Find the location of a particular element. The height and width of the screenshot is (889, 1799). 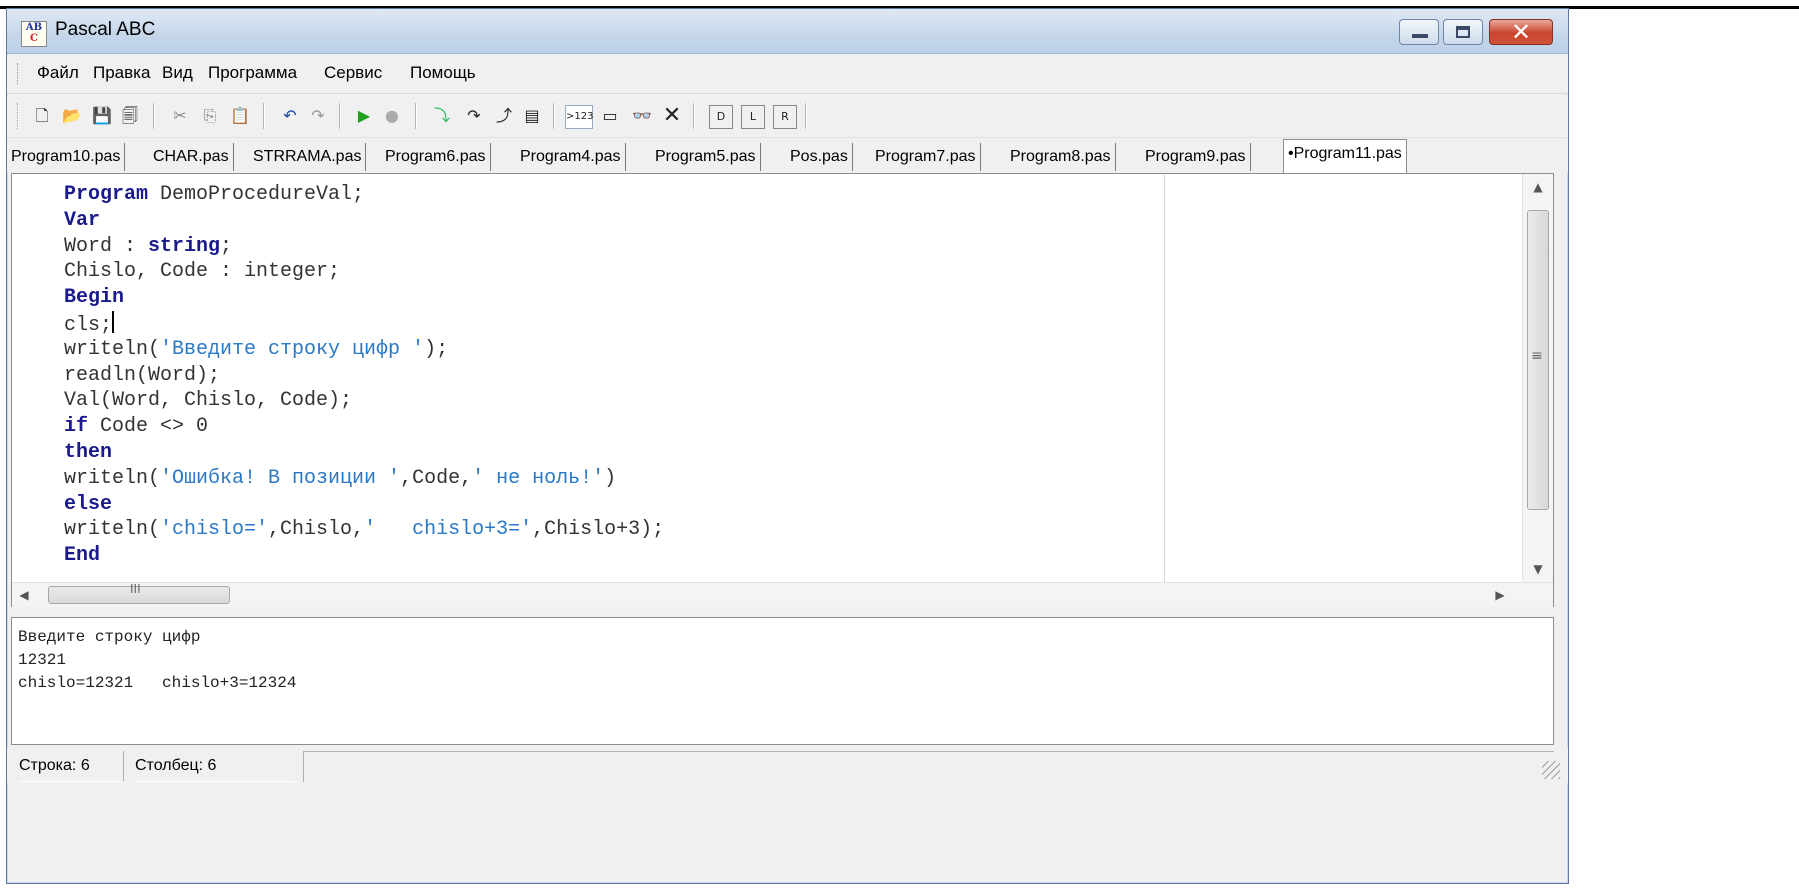

maximize-button is located at coordinates (1463, 32).